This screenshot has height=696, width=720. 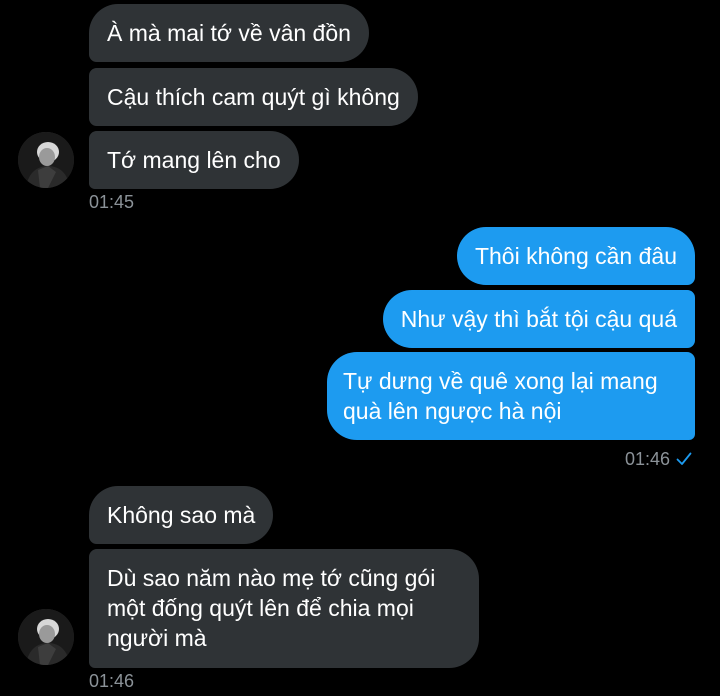 What do you see at coordinates (194, 160) in the screenshot?
I see `incoming-message-bubble: Tớ mang lên cho` at bounding box center [194, 160].